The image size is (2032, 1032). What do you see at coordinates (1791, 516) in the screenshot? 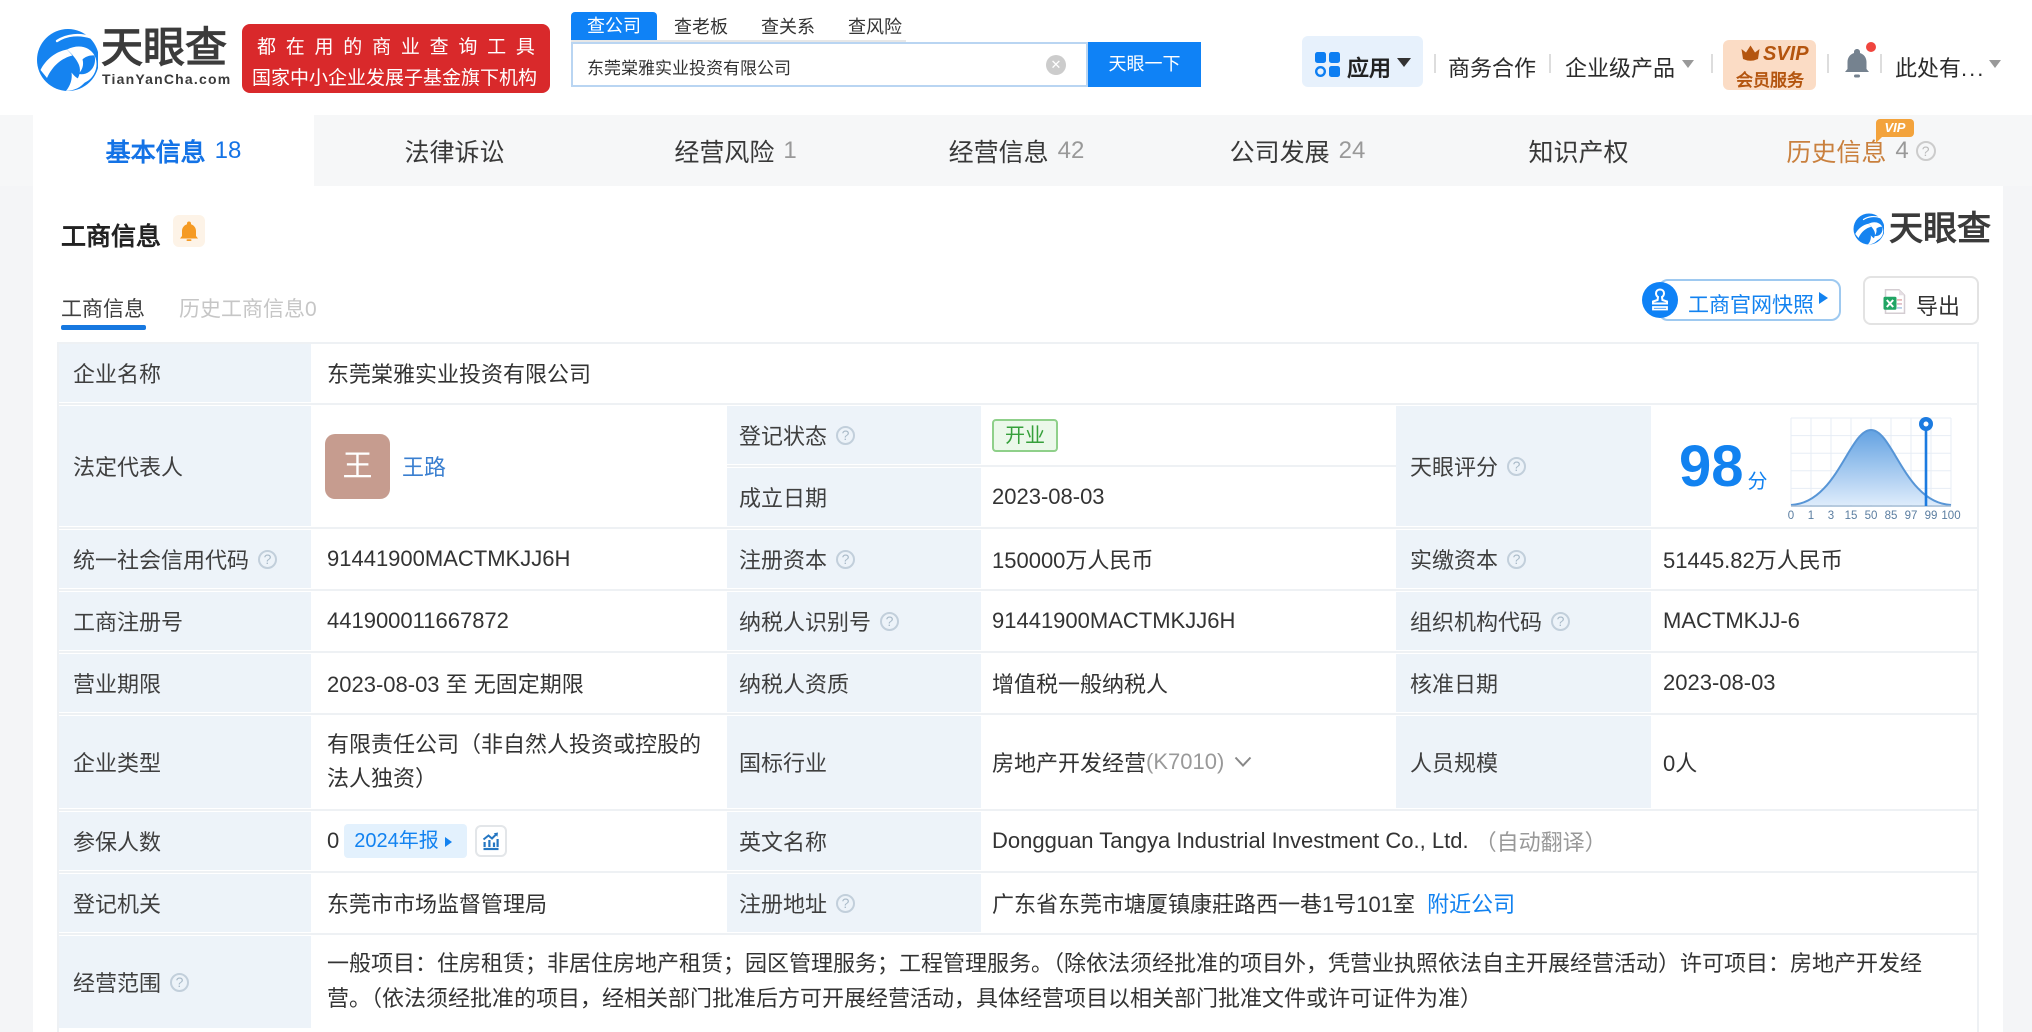
I see `svg-text: 0` at bounding box center [1791, 516].